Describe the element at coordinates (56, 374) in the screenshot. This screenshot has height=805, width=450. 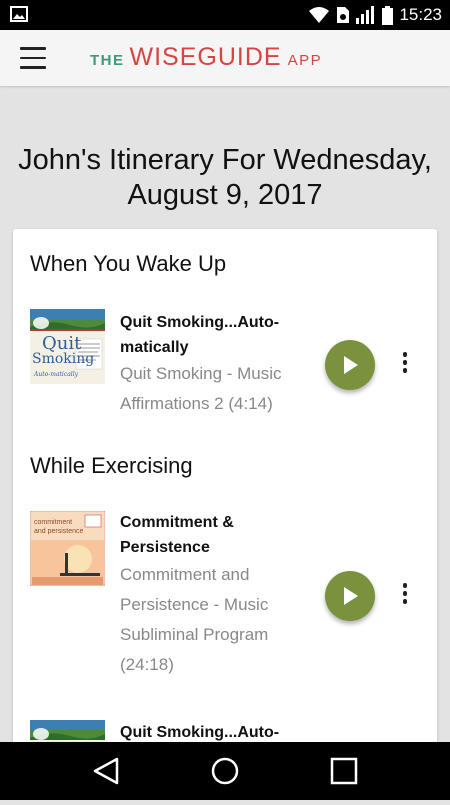
I see `cover-text-script: Auto-matically` at that location.